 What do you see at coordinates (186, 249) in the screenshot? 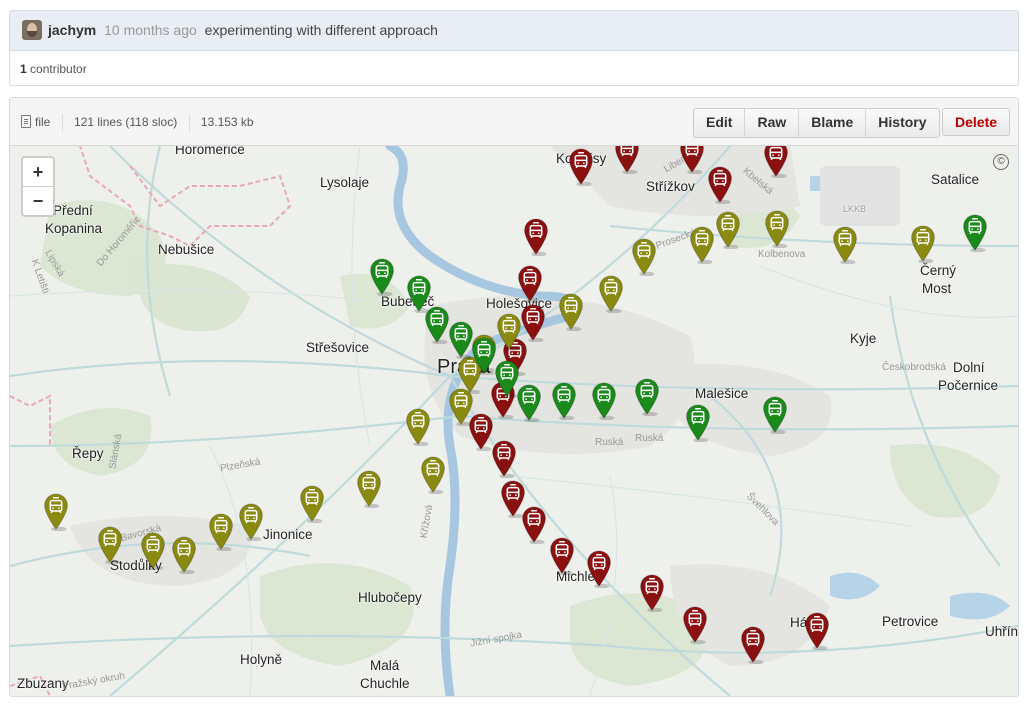
I see `place-label: Nebušice` at bounding box center [186, 249].